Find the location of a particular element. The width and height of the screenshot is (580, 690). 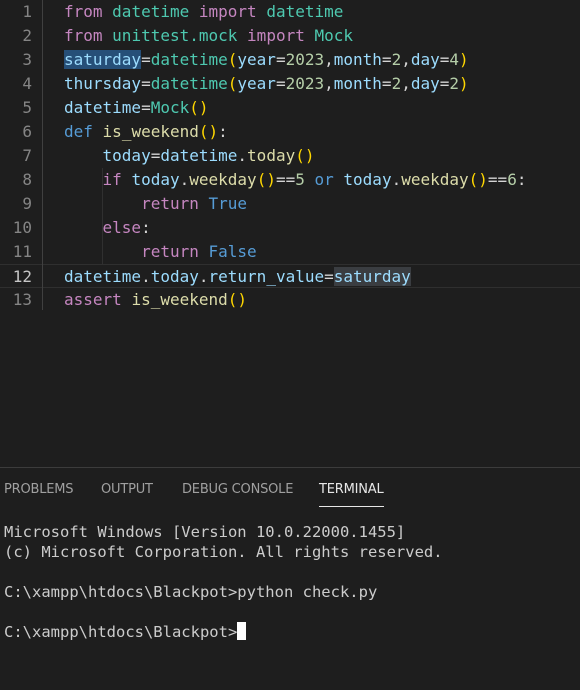

code-line: 7 today=datetime.today() is located at coordinates (290, 156).